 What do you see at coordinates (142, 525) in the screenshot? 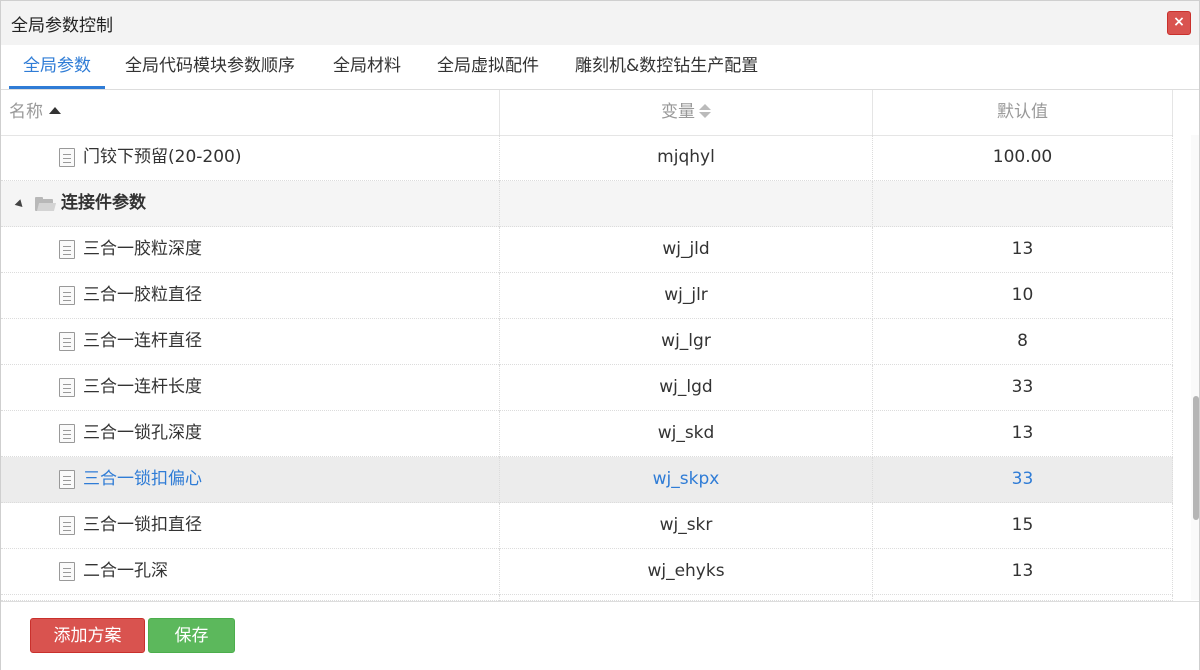
I see `row-name: 三合一锁扣直径` at bounding box center [142, 525].